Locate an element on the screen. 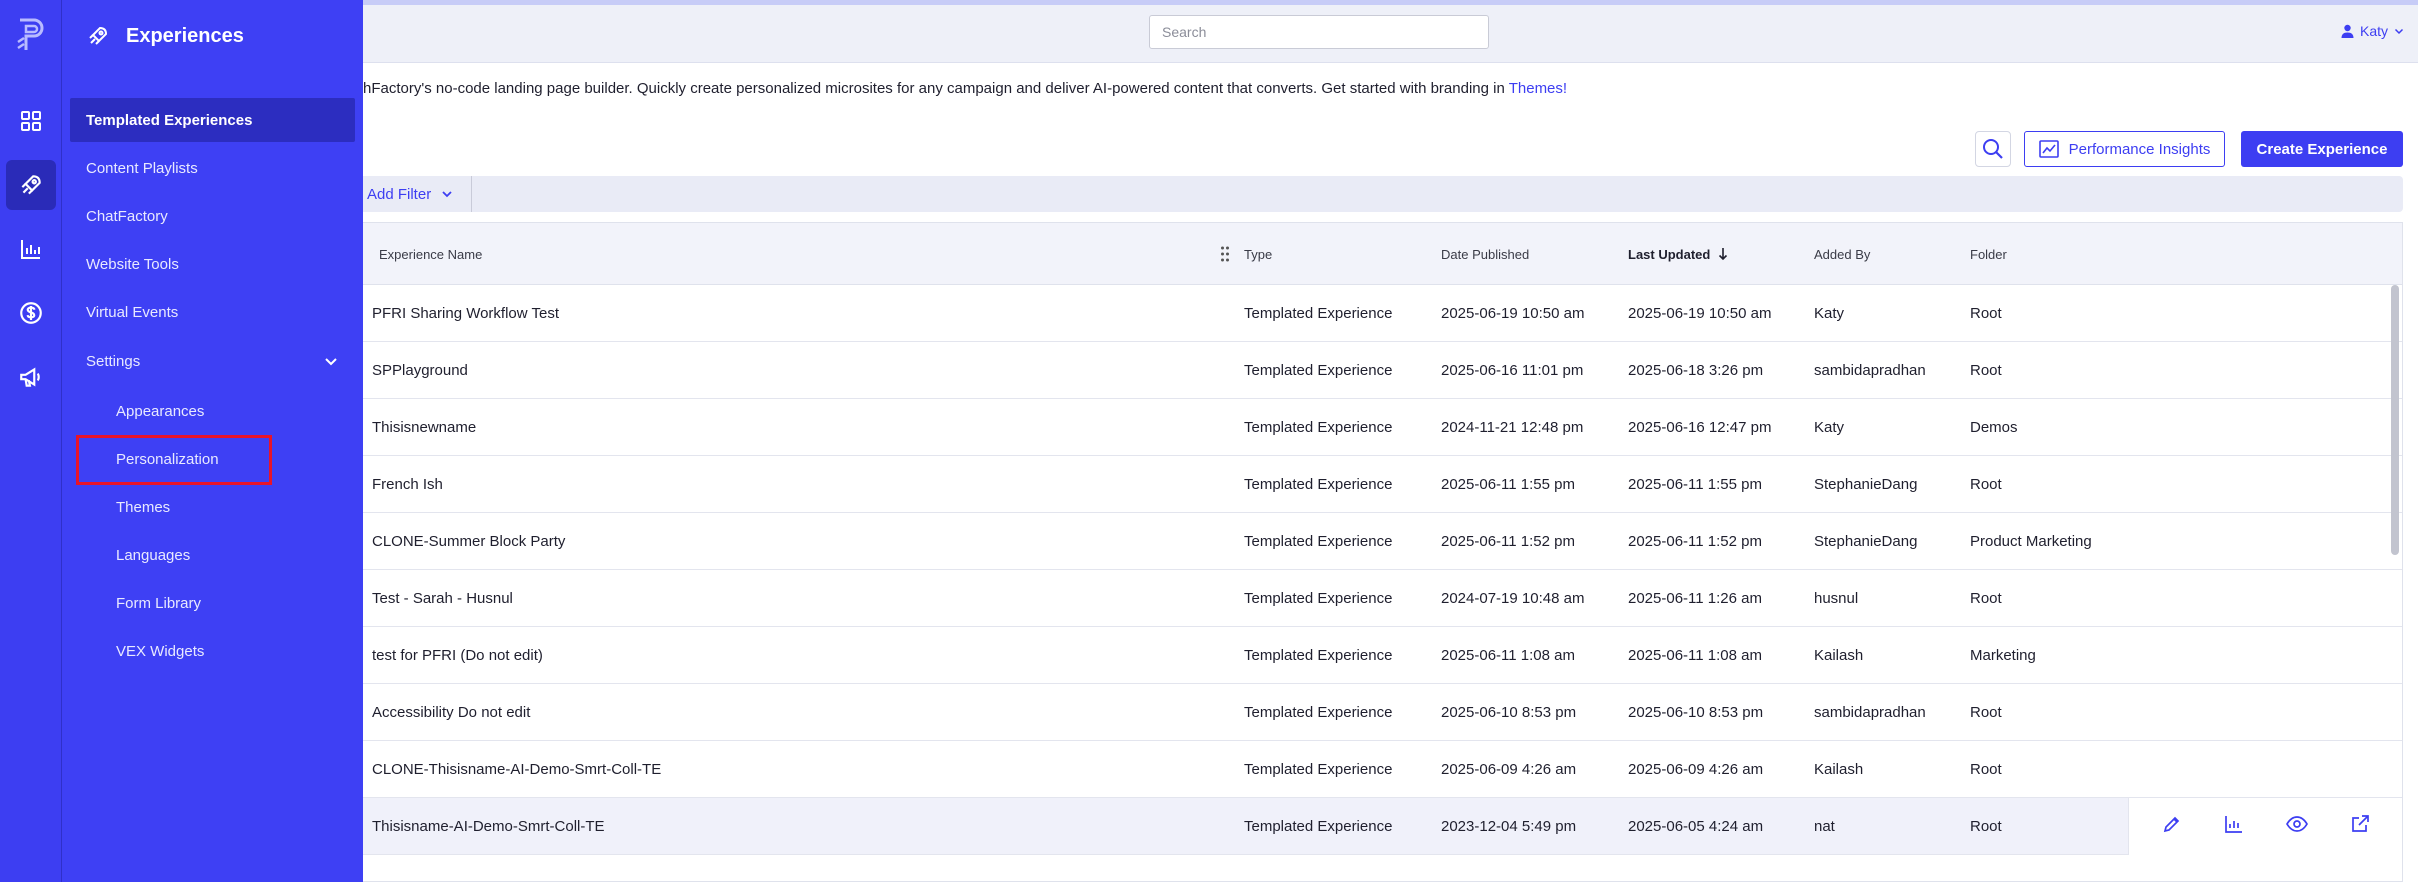 The height and width of the screenshot is (882, 2418). col-folder: Folder is located at coordinates (1988, 254).